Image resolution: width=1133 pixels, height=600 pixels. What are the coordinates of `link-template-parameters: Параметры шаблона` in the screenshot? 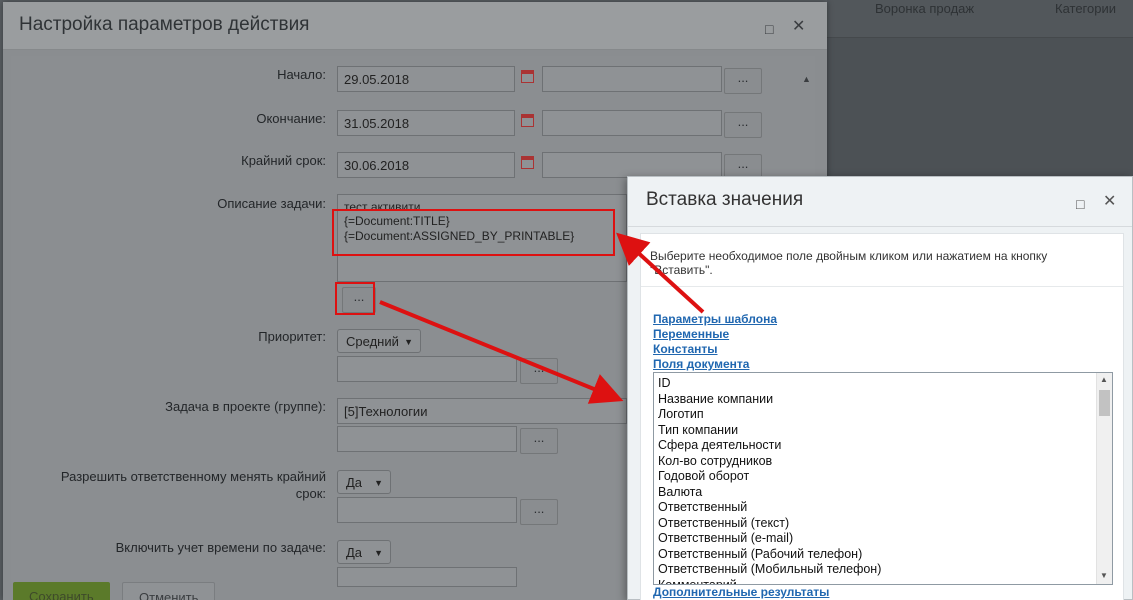 It's located at (715, 319).